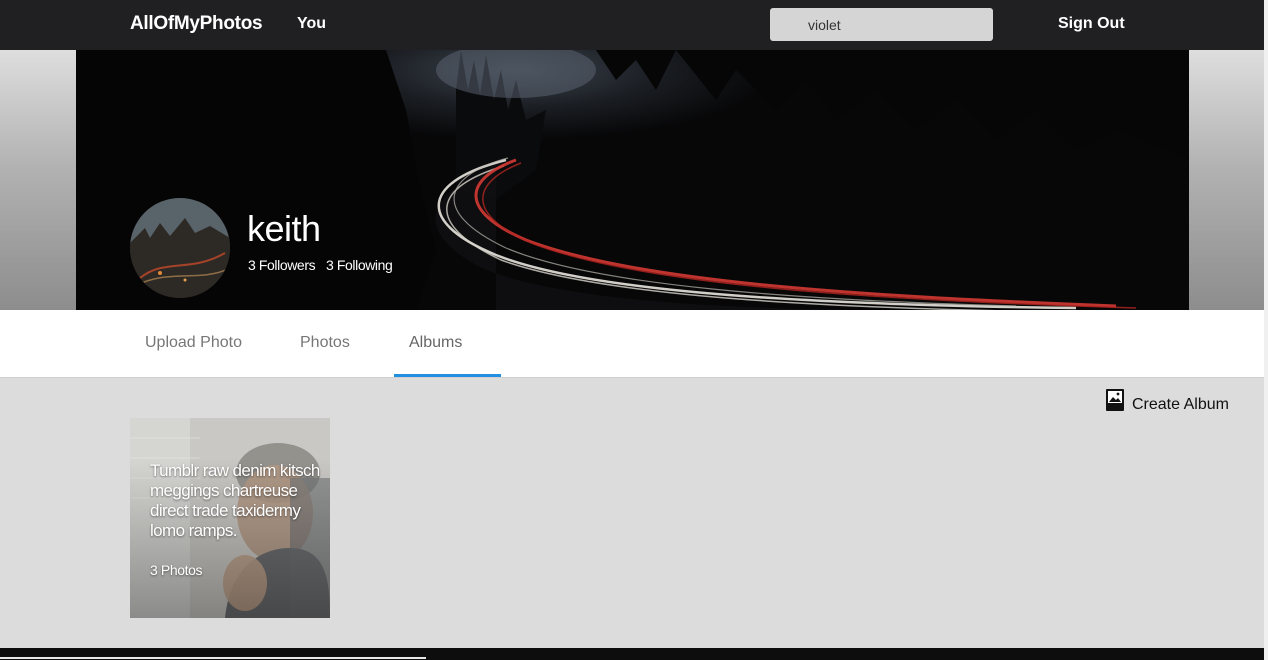  Describe the element at coordinates (1091, 24) in the screenshot. I see `sign-out-link: Sign Out` at that location.